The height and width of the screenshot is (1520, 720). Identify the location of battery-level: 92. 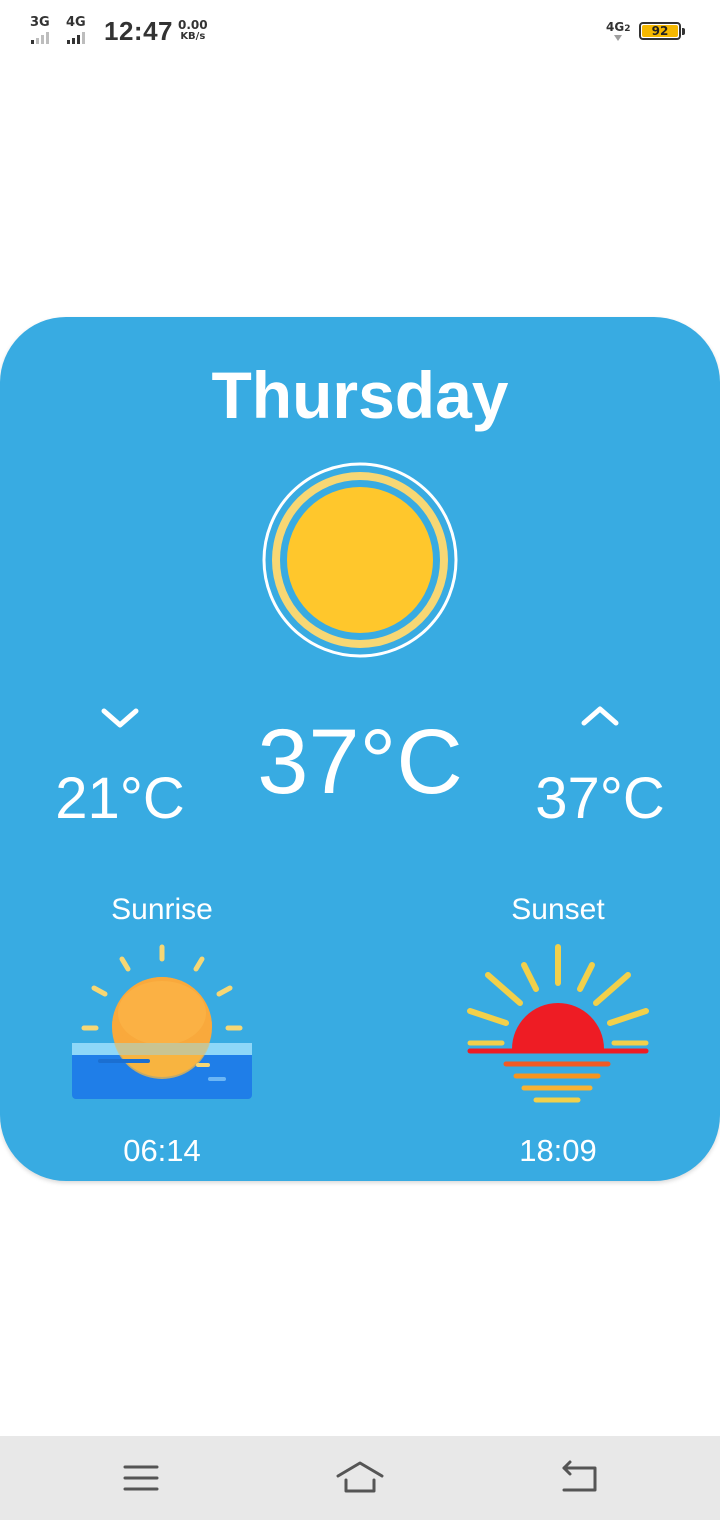
(660, 31).